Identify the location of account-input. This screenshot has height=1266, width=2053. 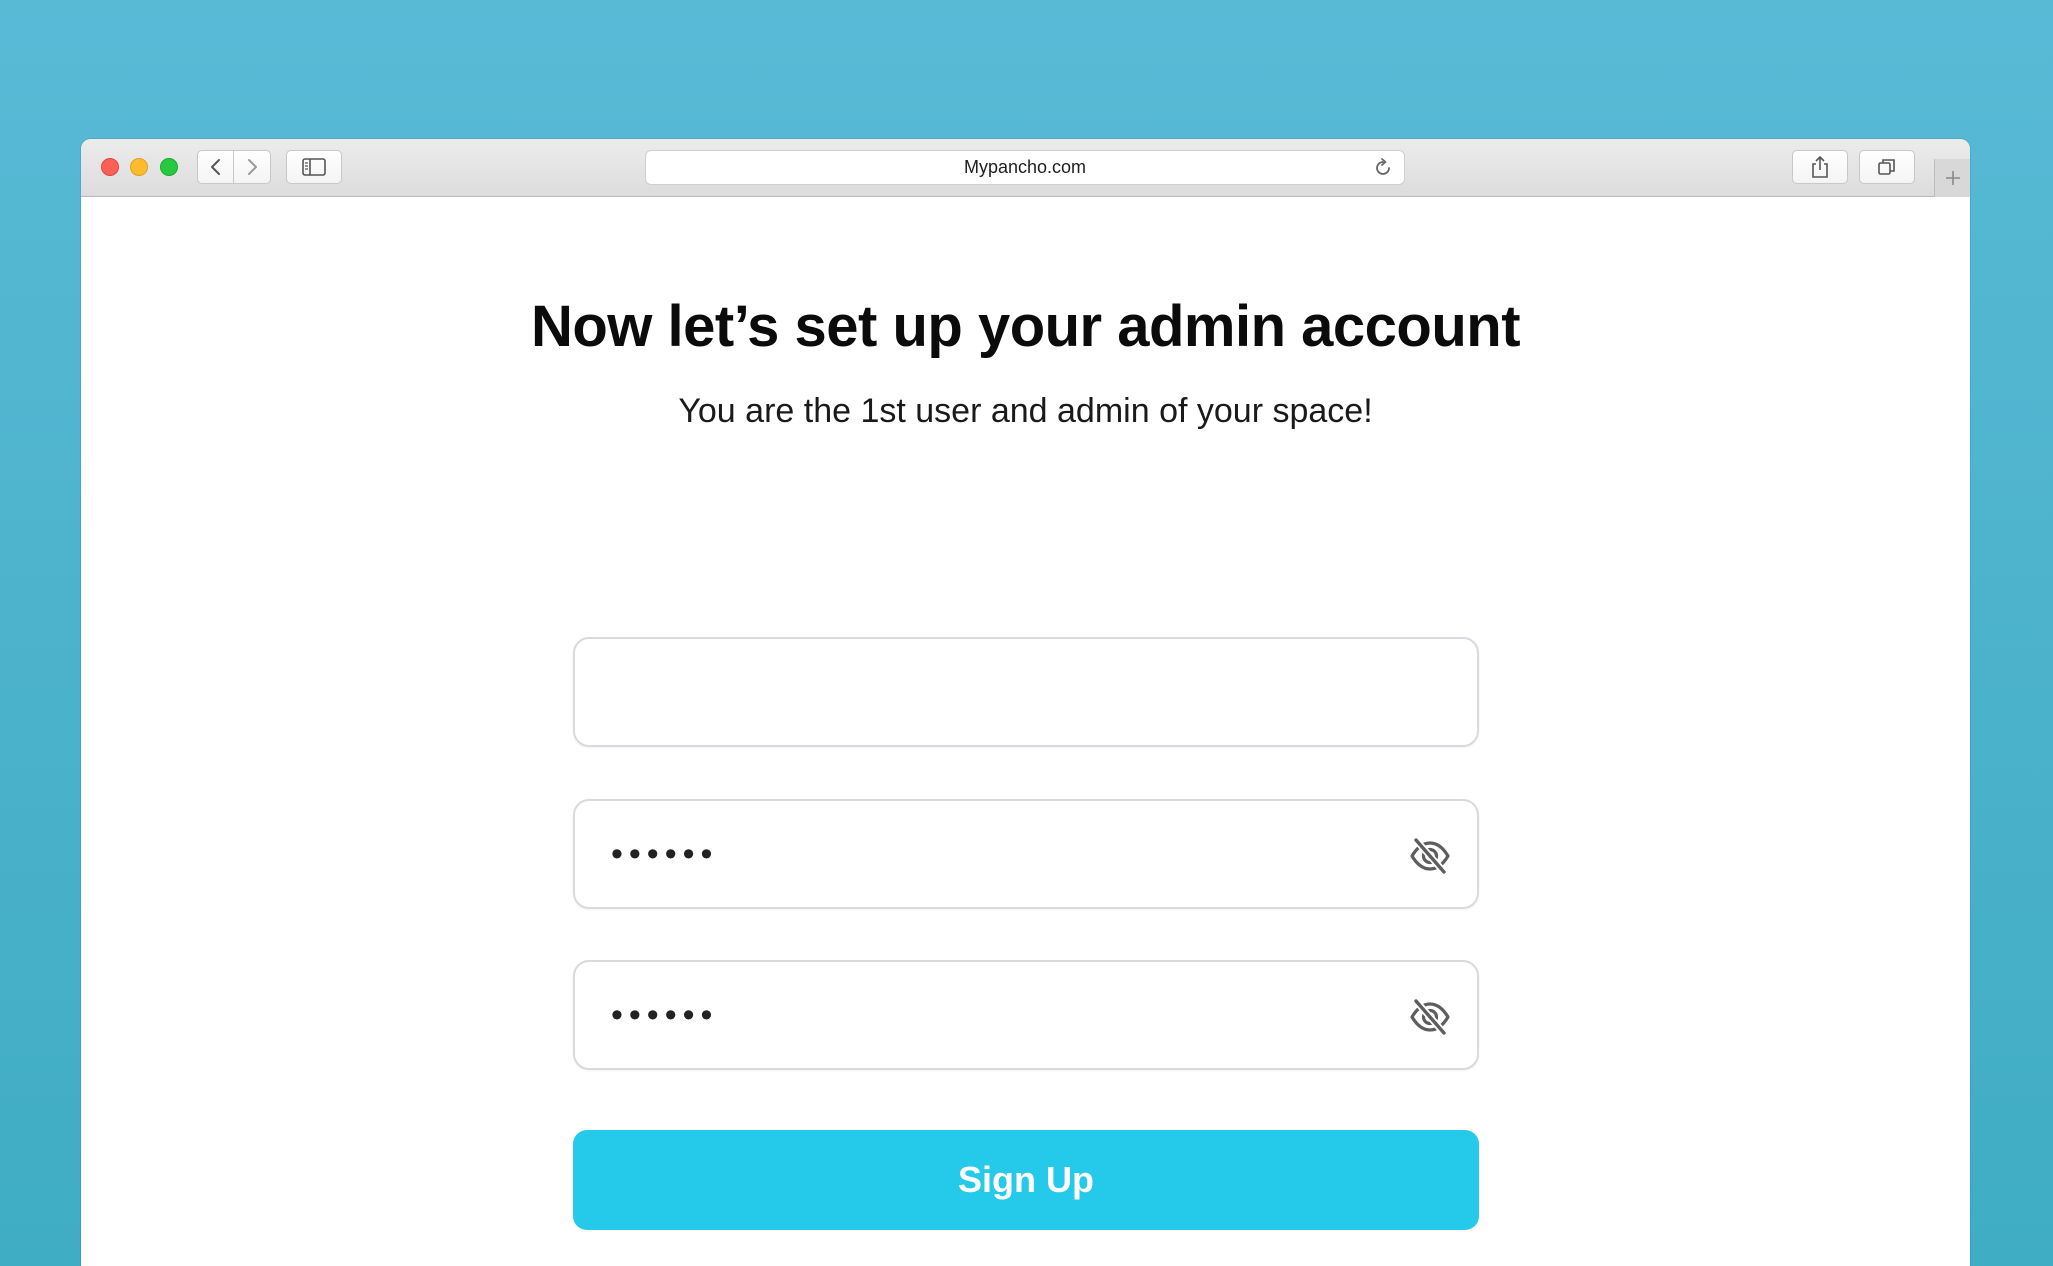
(1026, 692).